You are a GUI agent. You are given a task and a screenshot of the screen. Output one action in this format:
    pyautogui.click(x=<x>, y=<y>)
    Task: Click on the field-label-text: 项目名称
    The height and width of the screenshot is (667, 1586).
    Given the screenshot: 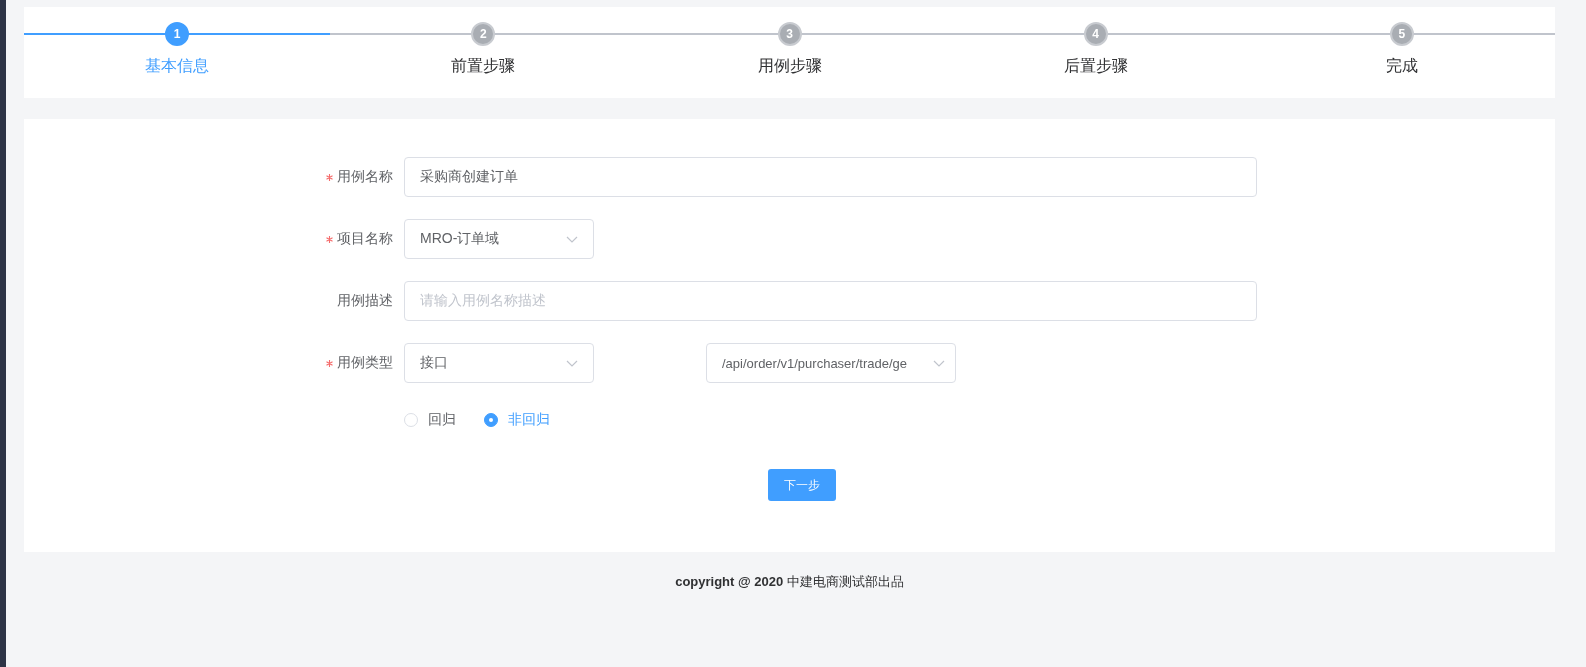 What is the action you would take?
    pyautogui.click(x=365, y=239)
    